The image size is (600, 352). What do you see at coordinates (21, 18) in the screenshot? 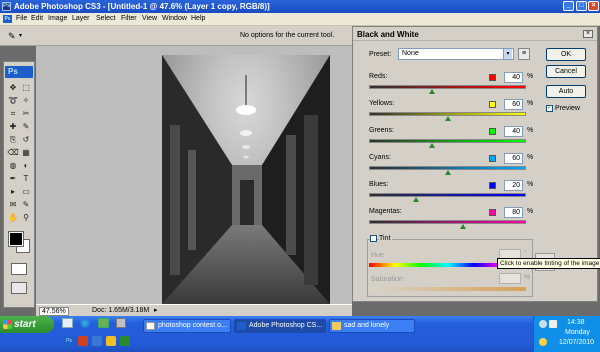
I see `menu-file: File` at bounding box center [21, 18].